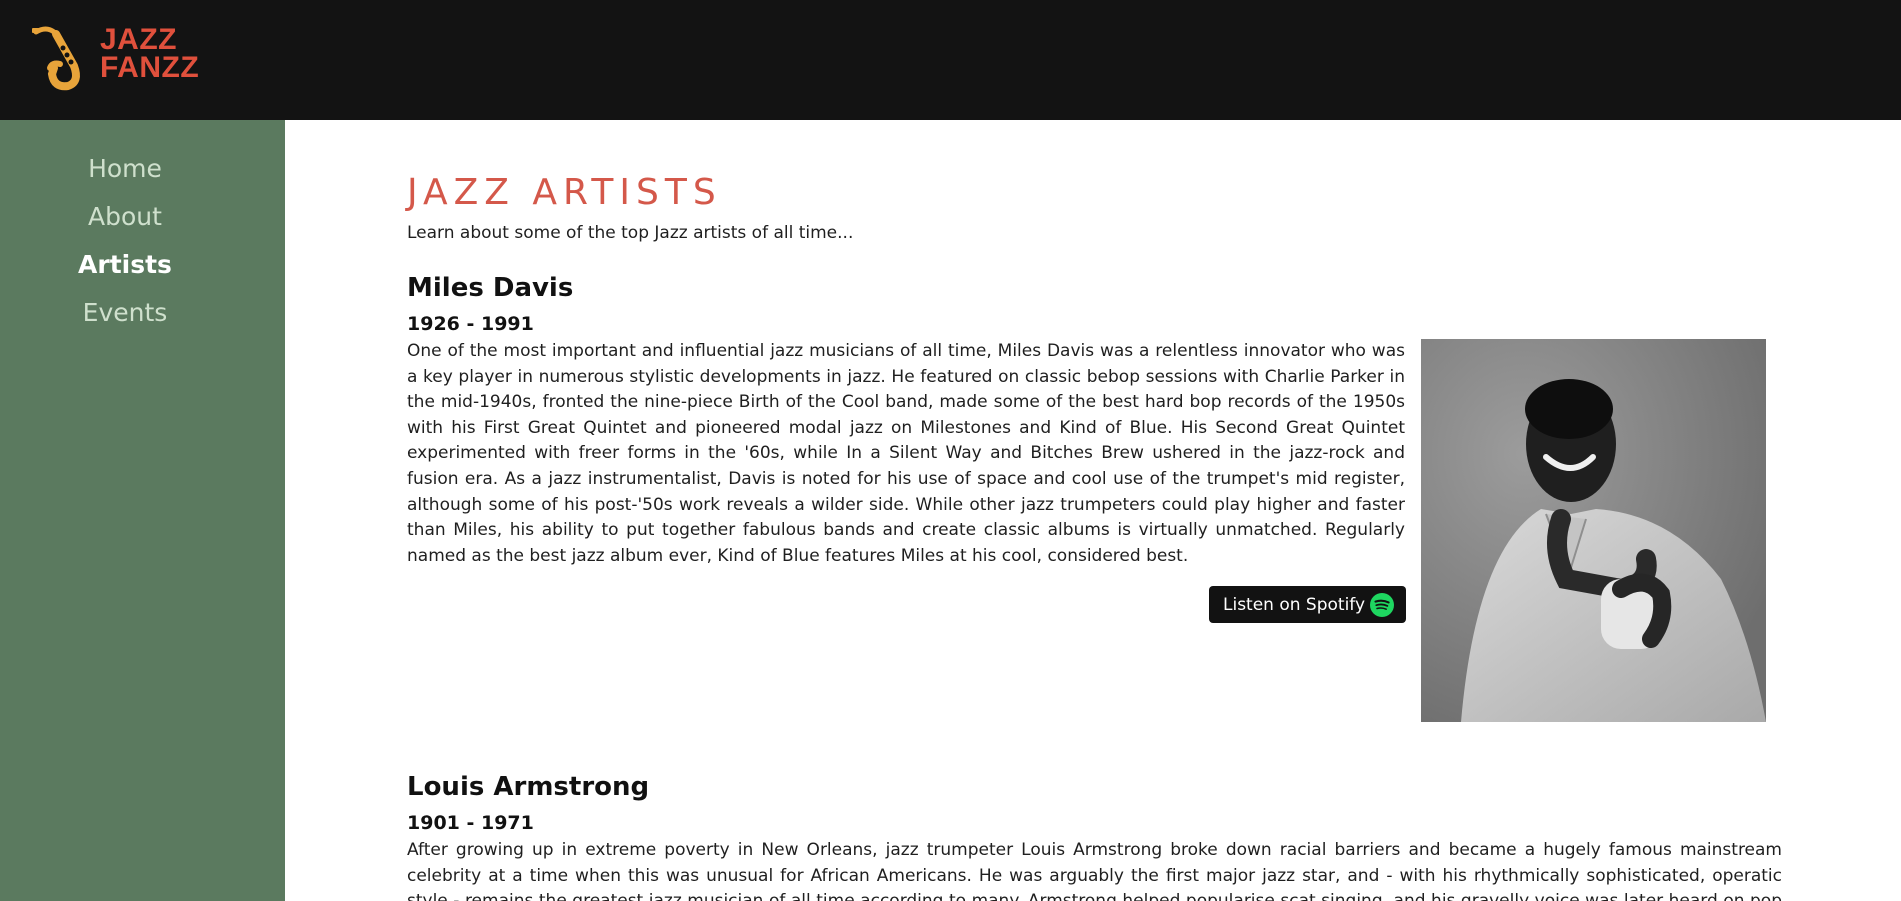 This screenshot has height=901, width=1901. What do you see at coordinates (1382, 605) in the screenshot?
I see `spotify-icon` at bounding box center [1382, 605].